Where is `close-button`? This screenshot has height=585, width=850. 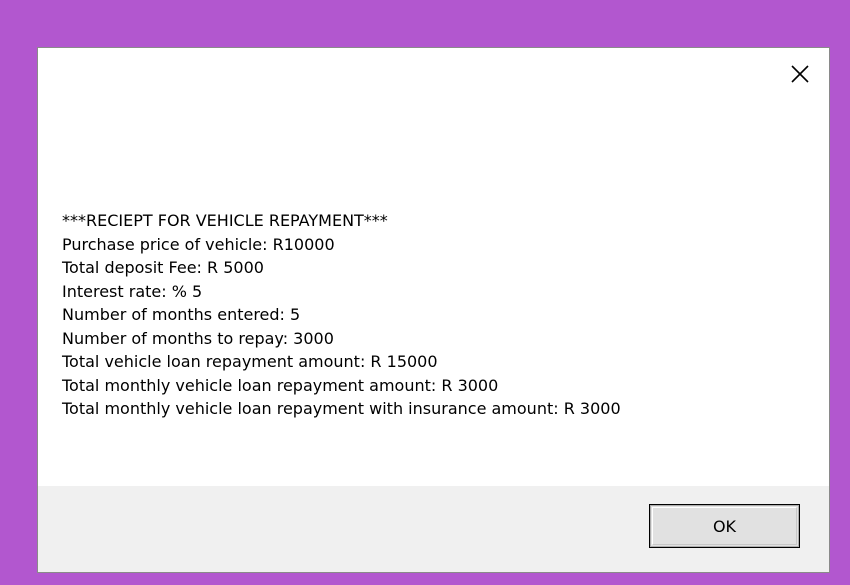
close-button is located at coordinates (800, 74).